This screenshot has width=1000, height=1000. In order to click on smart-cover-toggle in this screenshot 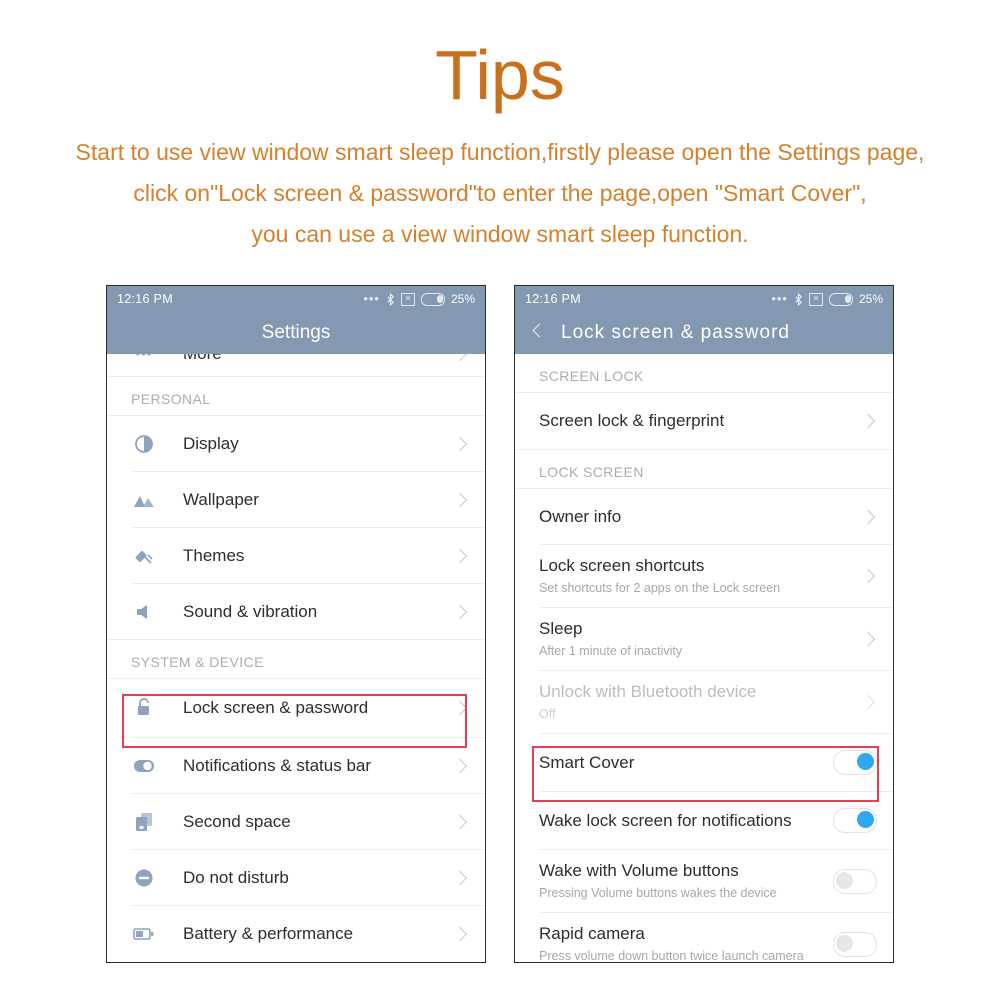, I will do `click(855, 762)`.